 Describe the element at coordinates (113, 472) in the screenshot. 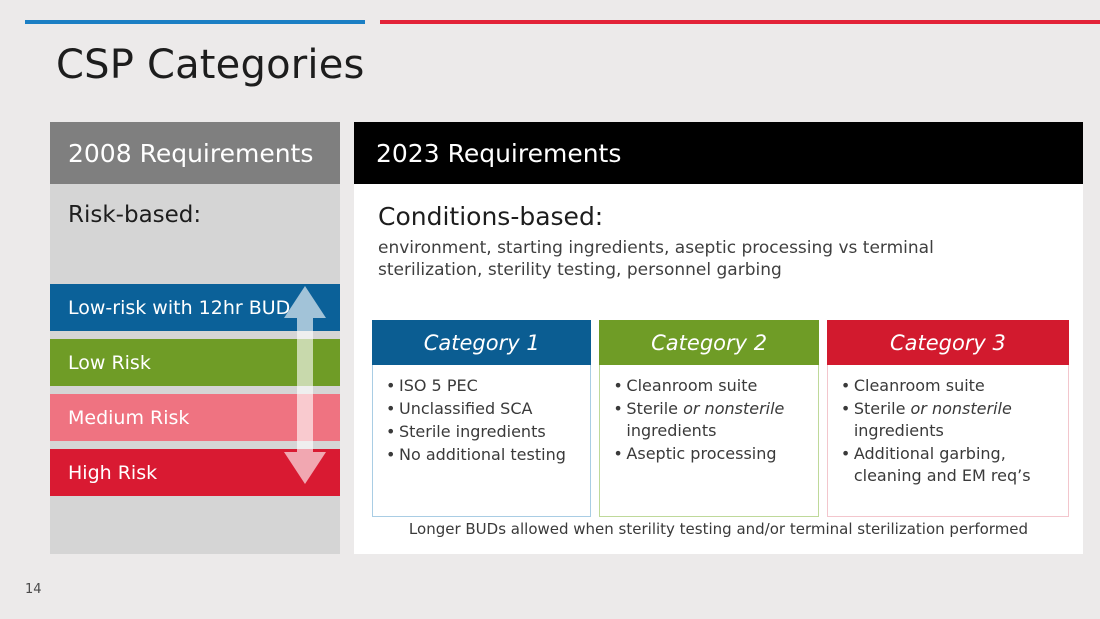

I see `risk-level-label: High Risk` at that location.